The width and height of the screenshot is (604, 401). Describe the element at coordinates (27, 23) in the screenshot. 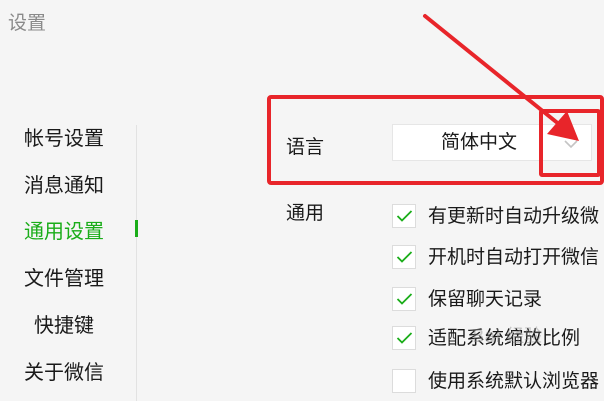

I see `window-title: 设置` at that location.